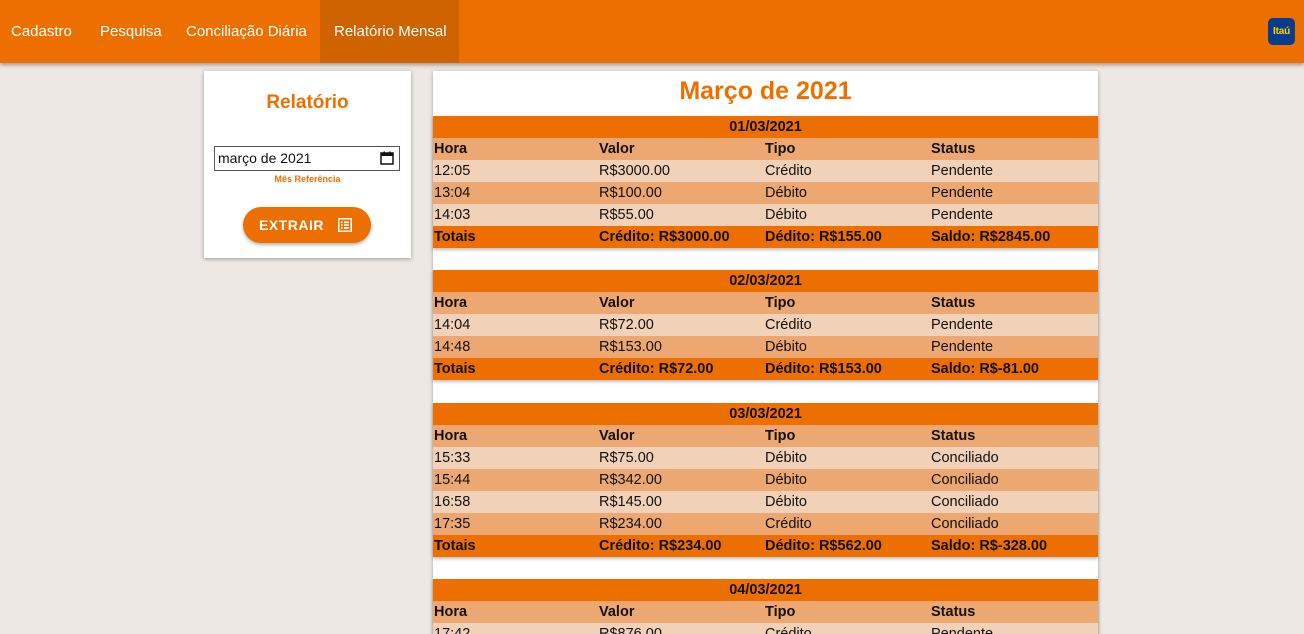  I want to click on table-cell: R$145.00, so click(630, 502).